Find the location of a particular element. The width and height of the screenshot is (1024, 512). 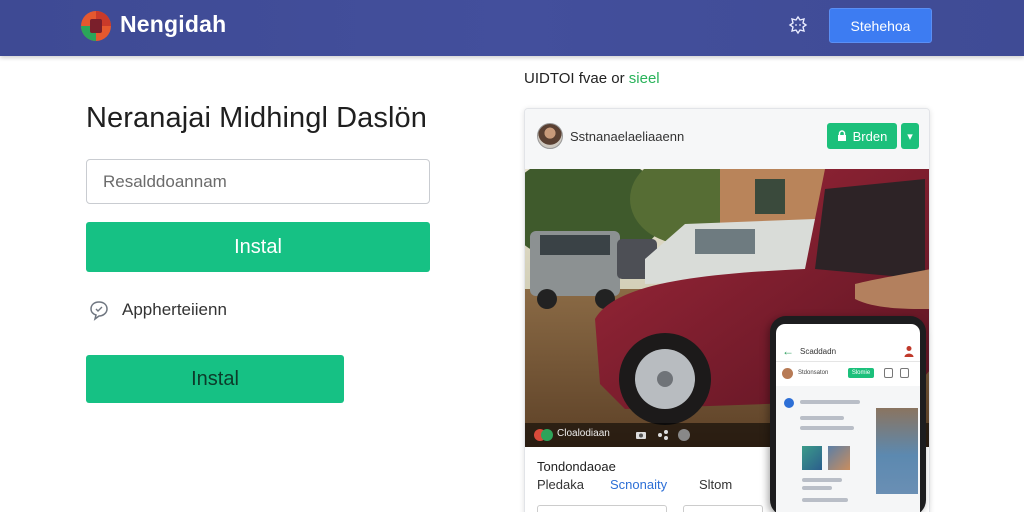

back-arrow-icon: ← is located at coordinates (788, 351).